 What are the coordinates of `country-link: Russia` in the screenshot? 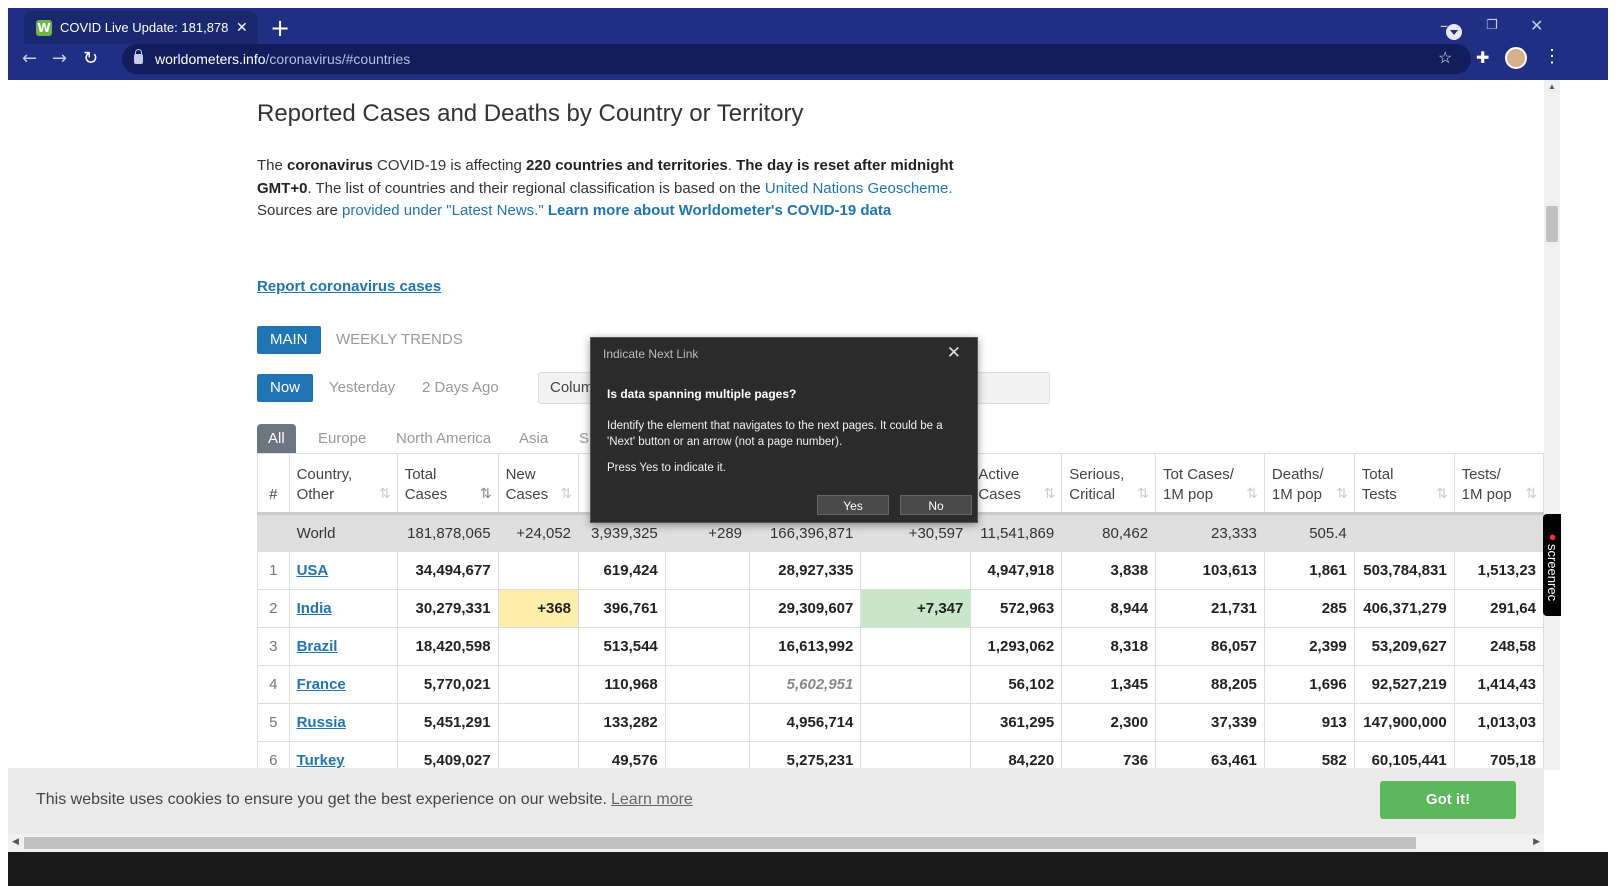 It's located at (321, 722).